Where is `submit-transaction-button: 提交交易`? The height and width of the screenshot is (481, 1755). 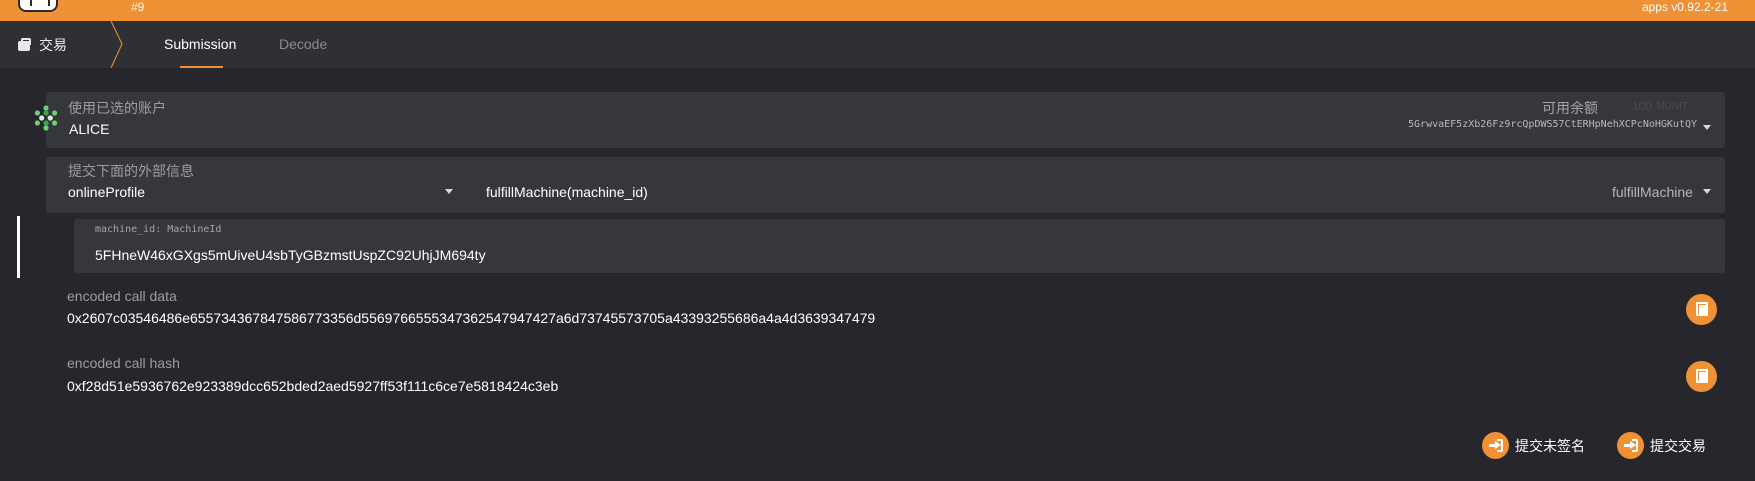
submit-transaction-button: 提交交易 is located at coordinates (1661, 445).